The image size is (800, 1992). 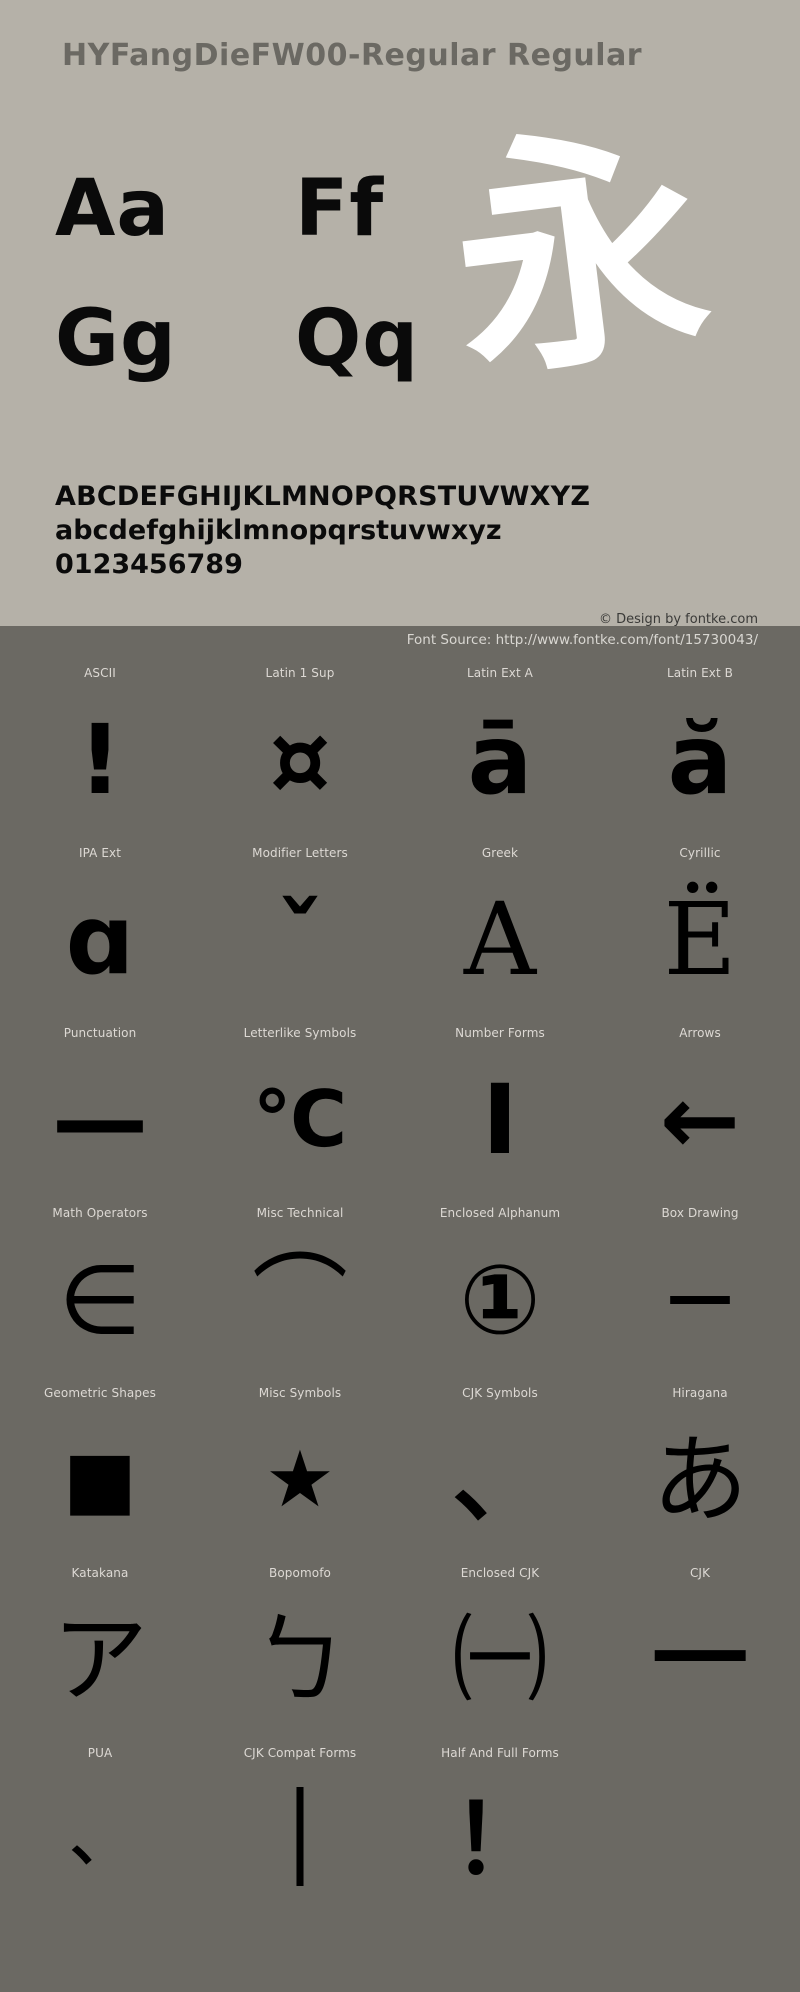 I want to click on unicode-block-glyph: ㈠, so click(x=500, y=1660).